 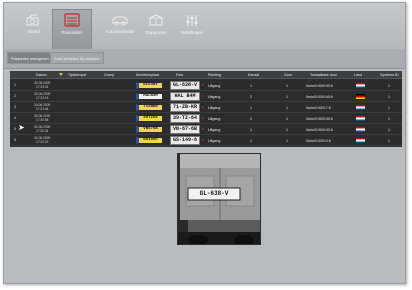 What do you see at coordinates (147, 75) in the screenshot?
I see `col-kentekenplaat: Kentekenplaat` at bounding box center [147, 75].